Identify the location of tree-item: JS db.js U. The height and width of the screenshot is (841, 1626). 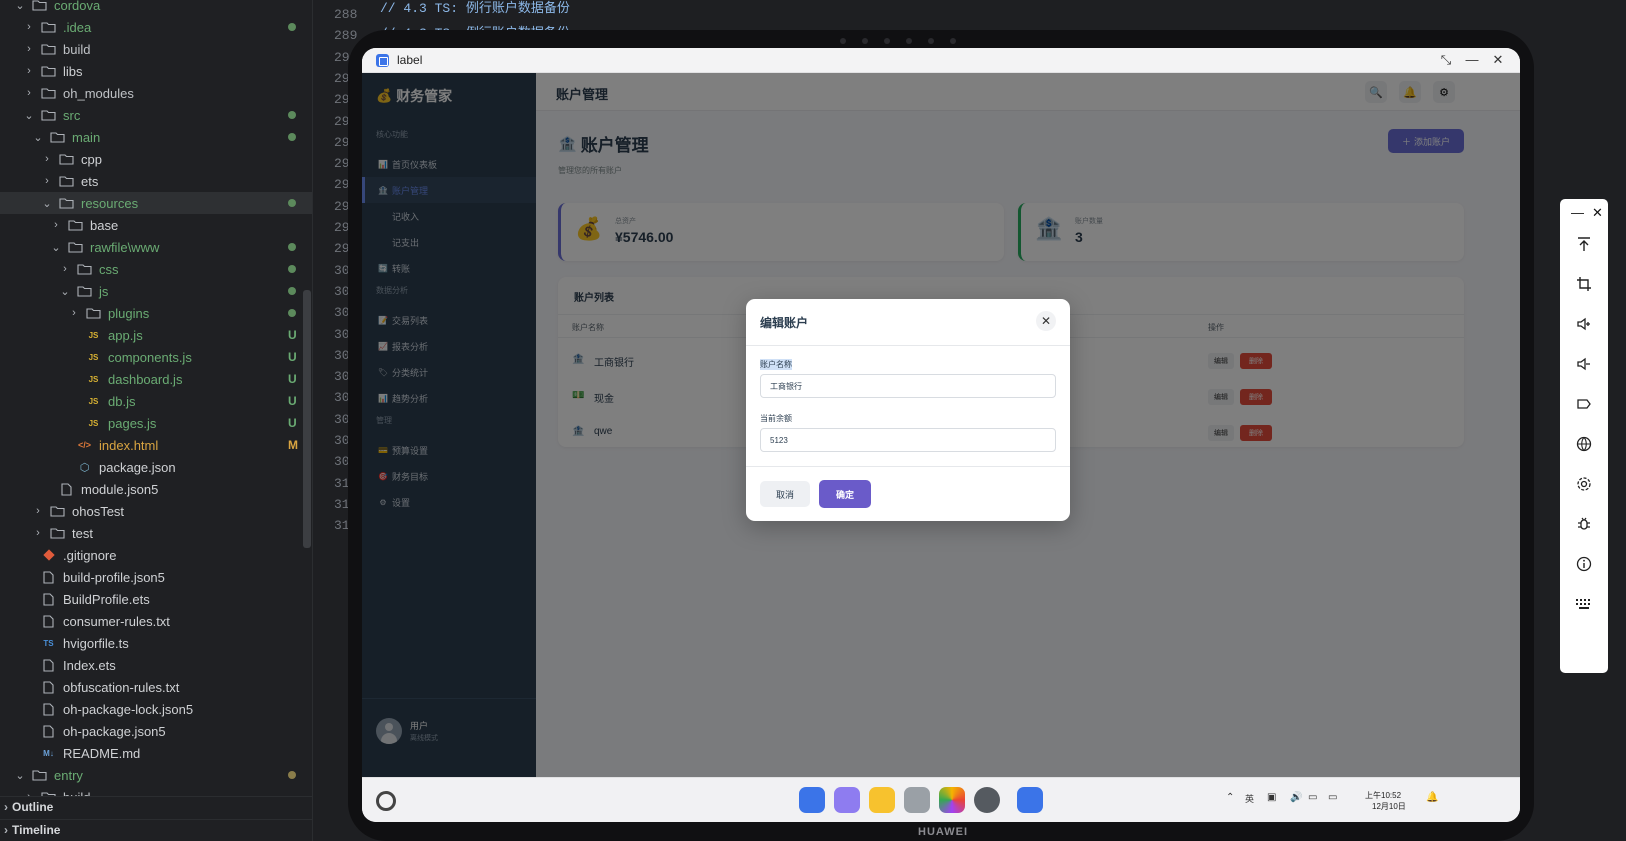
(156, 401).